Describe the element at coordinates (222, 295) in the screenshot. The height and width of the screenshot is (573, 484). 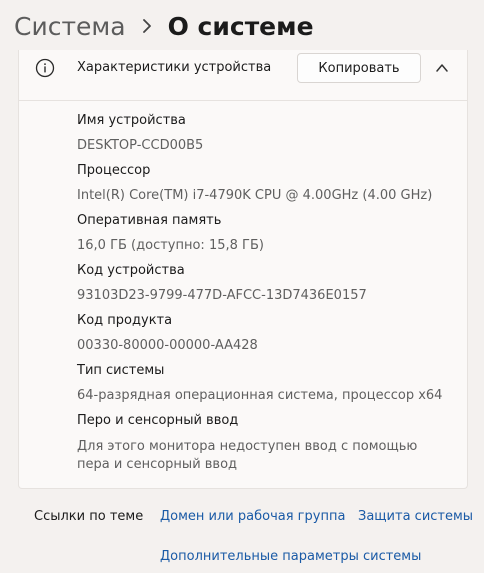
I see `spec-value-device-id: 93103D23-9799-477D-AFCC-13D7436E0157` at that location.